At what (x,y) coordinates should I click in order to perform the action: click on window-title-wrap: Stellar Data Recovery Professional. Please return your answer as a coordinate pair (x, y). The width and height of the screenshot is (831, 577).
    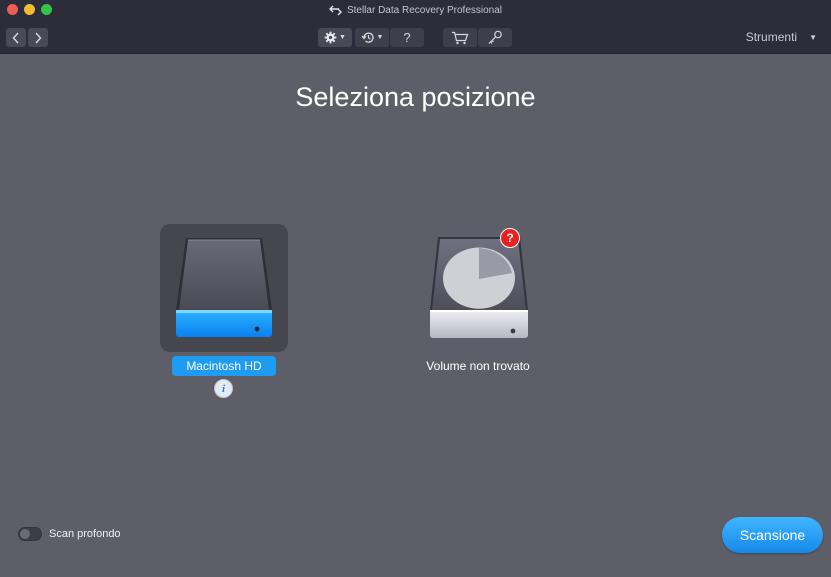
    Looking at the image, I should click on (415, 10).